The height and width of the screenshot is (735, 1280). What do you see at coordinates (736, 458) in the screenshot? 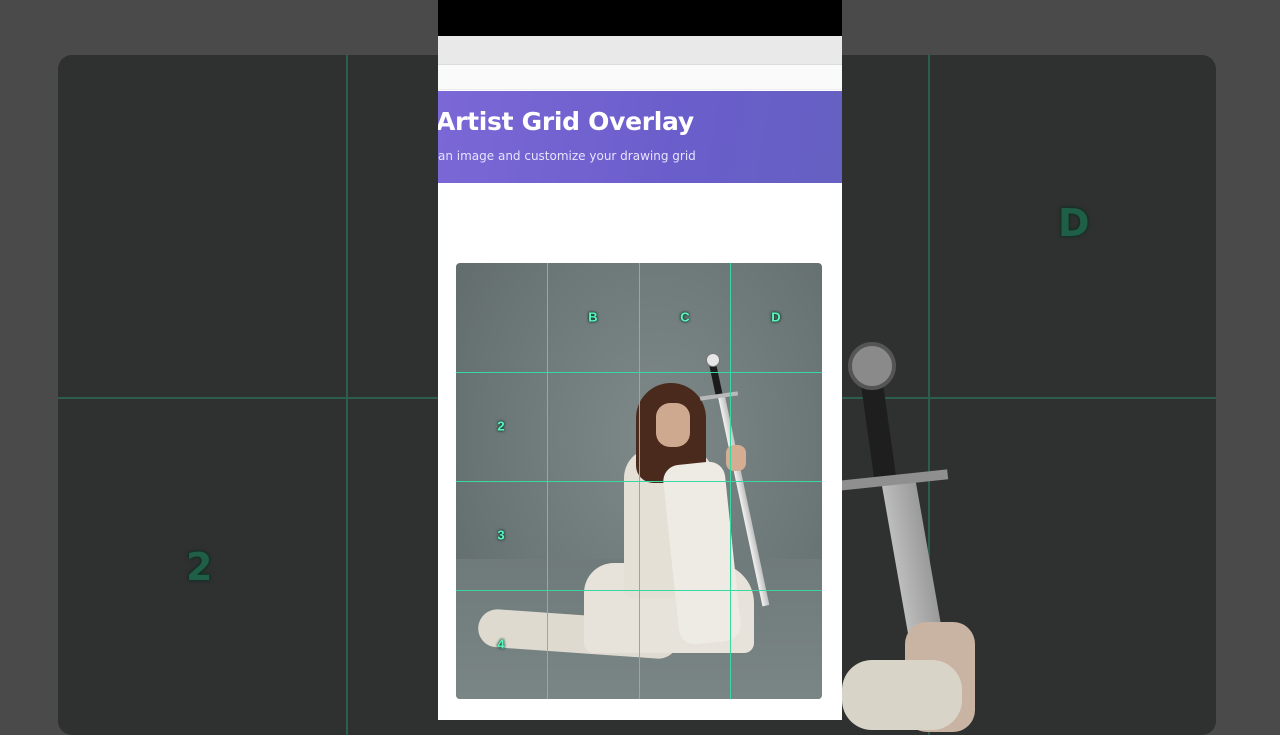
I see `photo-hands` at bounding box center [736, 458].